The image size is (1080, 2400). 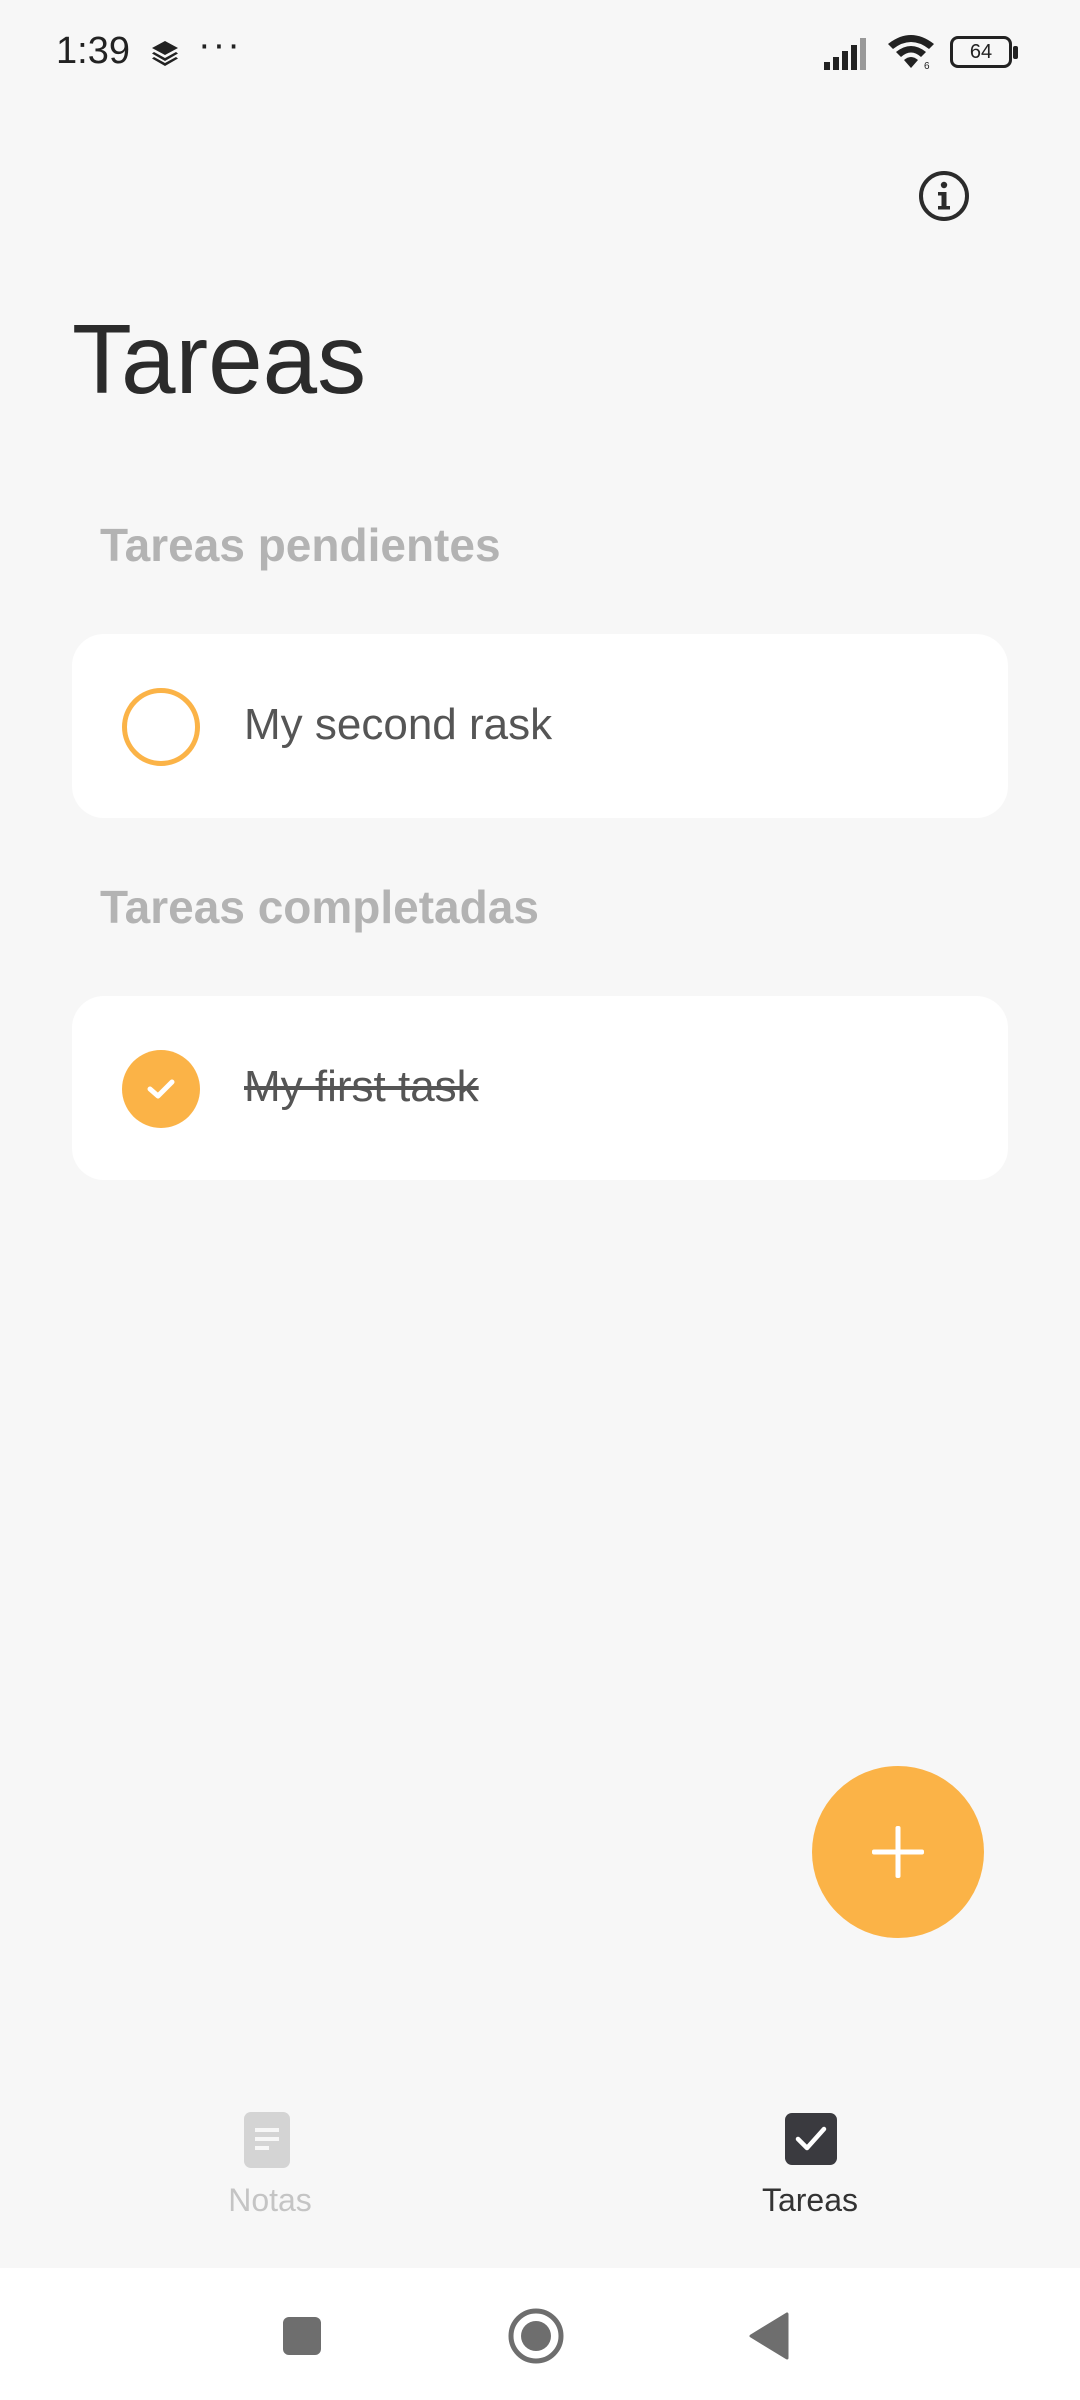 I want to click on section-pending-label: Tareas pendientes, so click(x=300, y=545).